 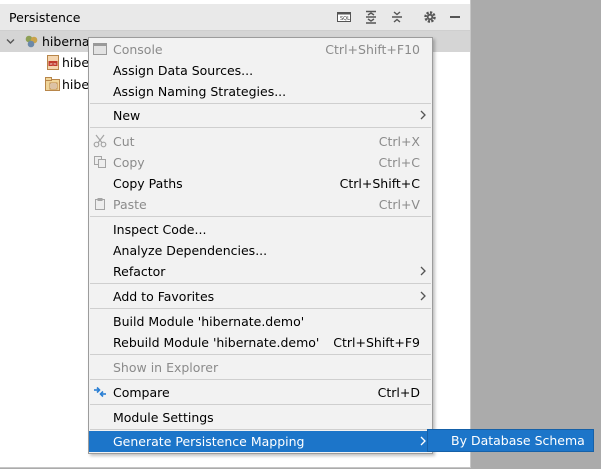 I want to click on menu-item-label: Copy, so click(x=129, y=162).